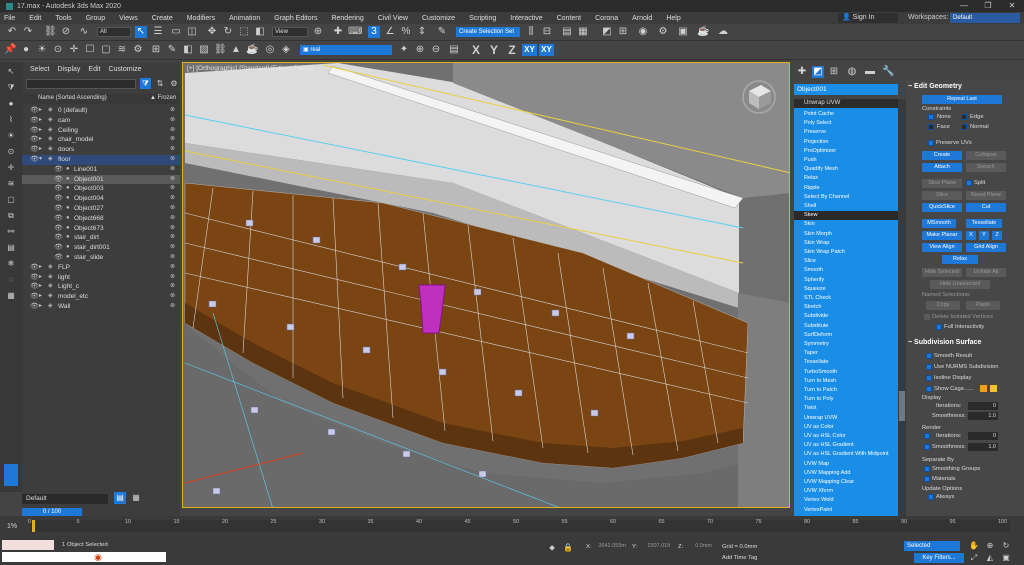  I want to click on hide-unselected-button: Hide Unselected, so click(960, 284).